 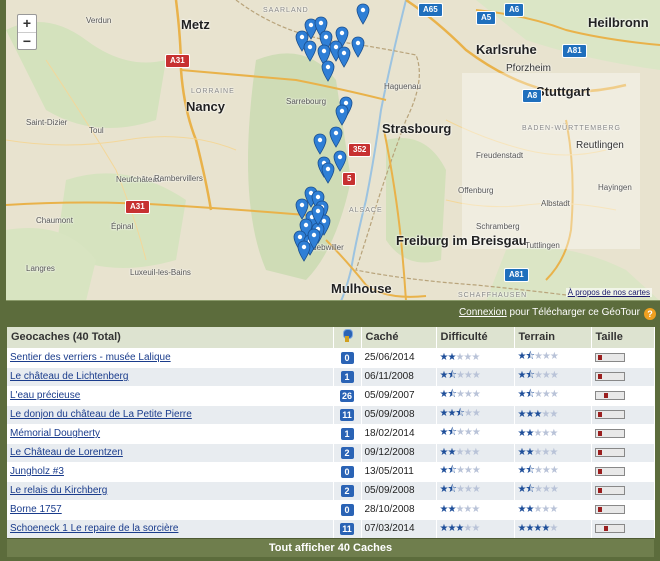 I want to click on map-label: Strasbourg, so click(x=417, y=128).